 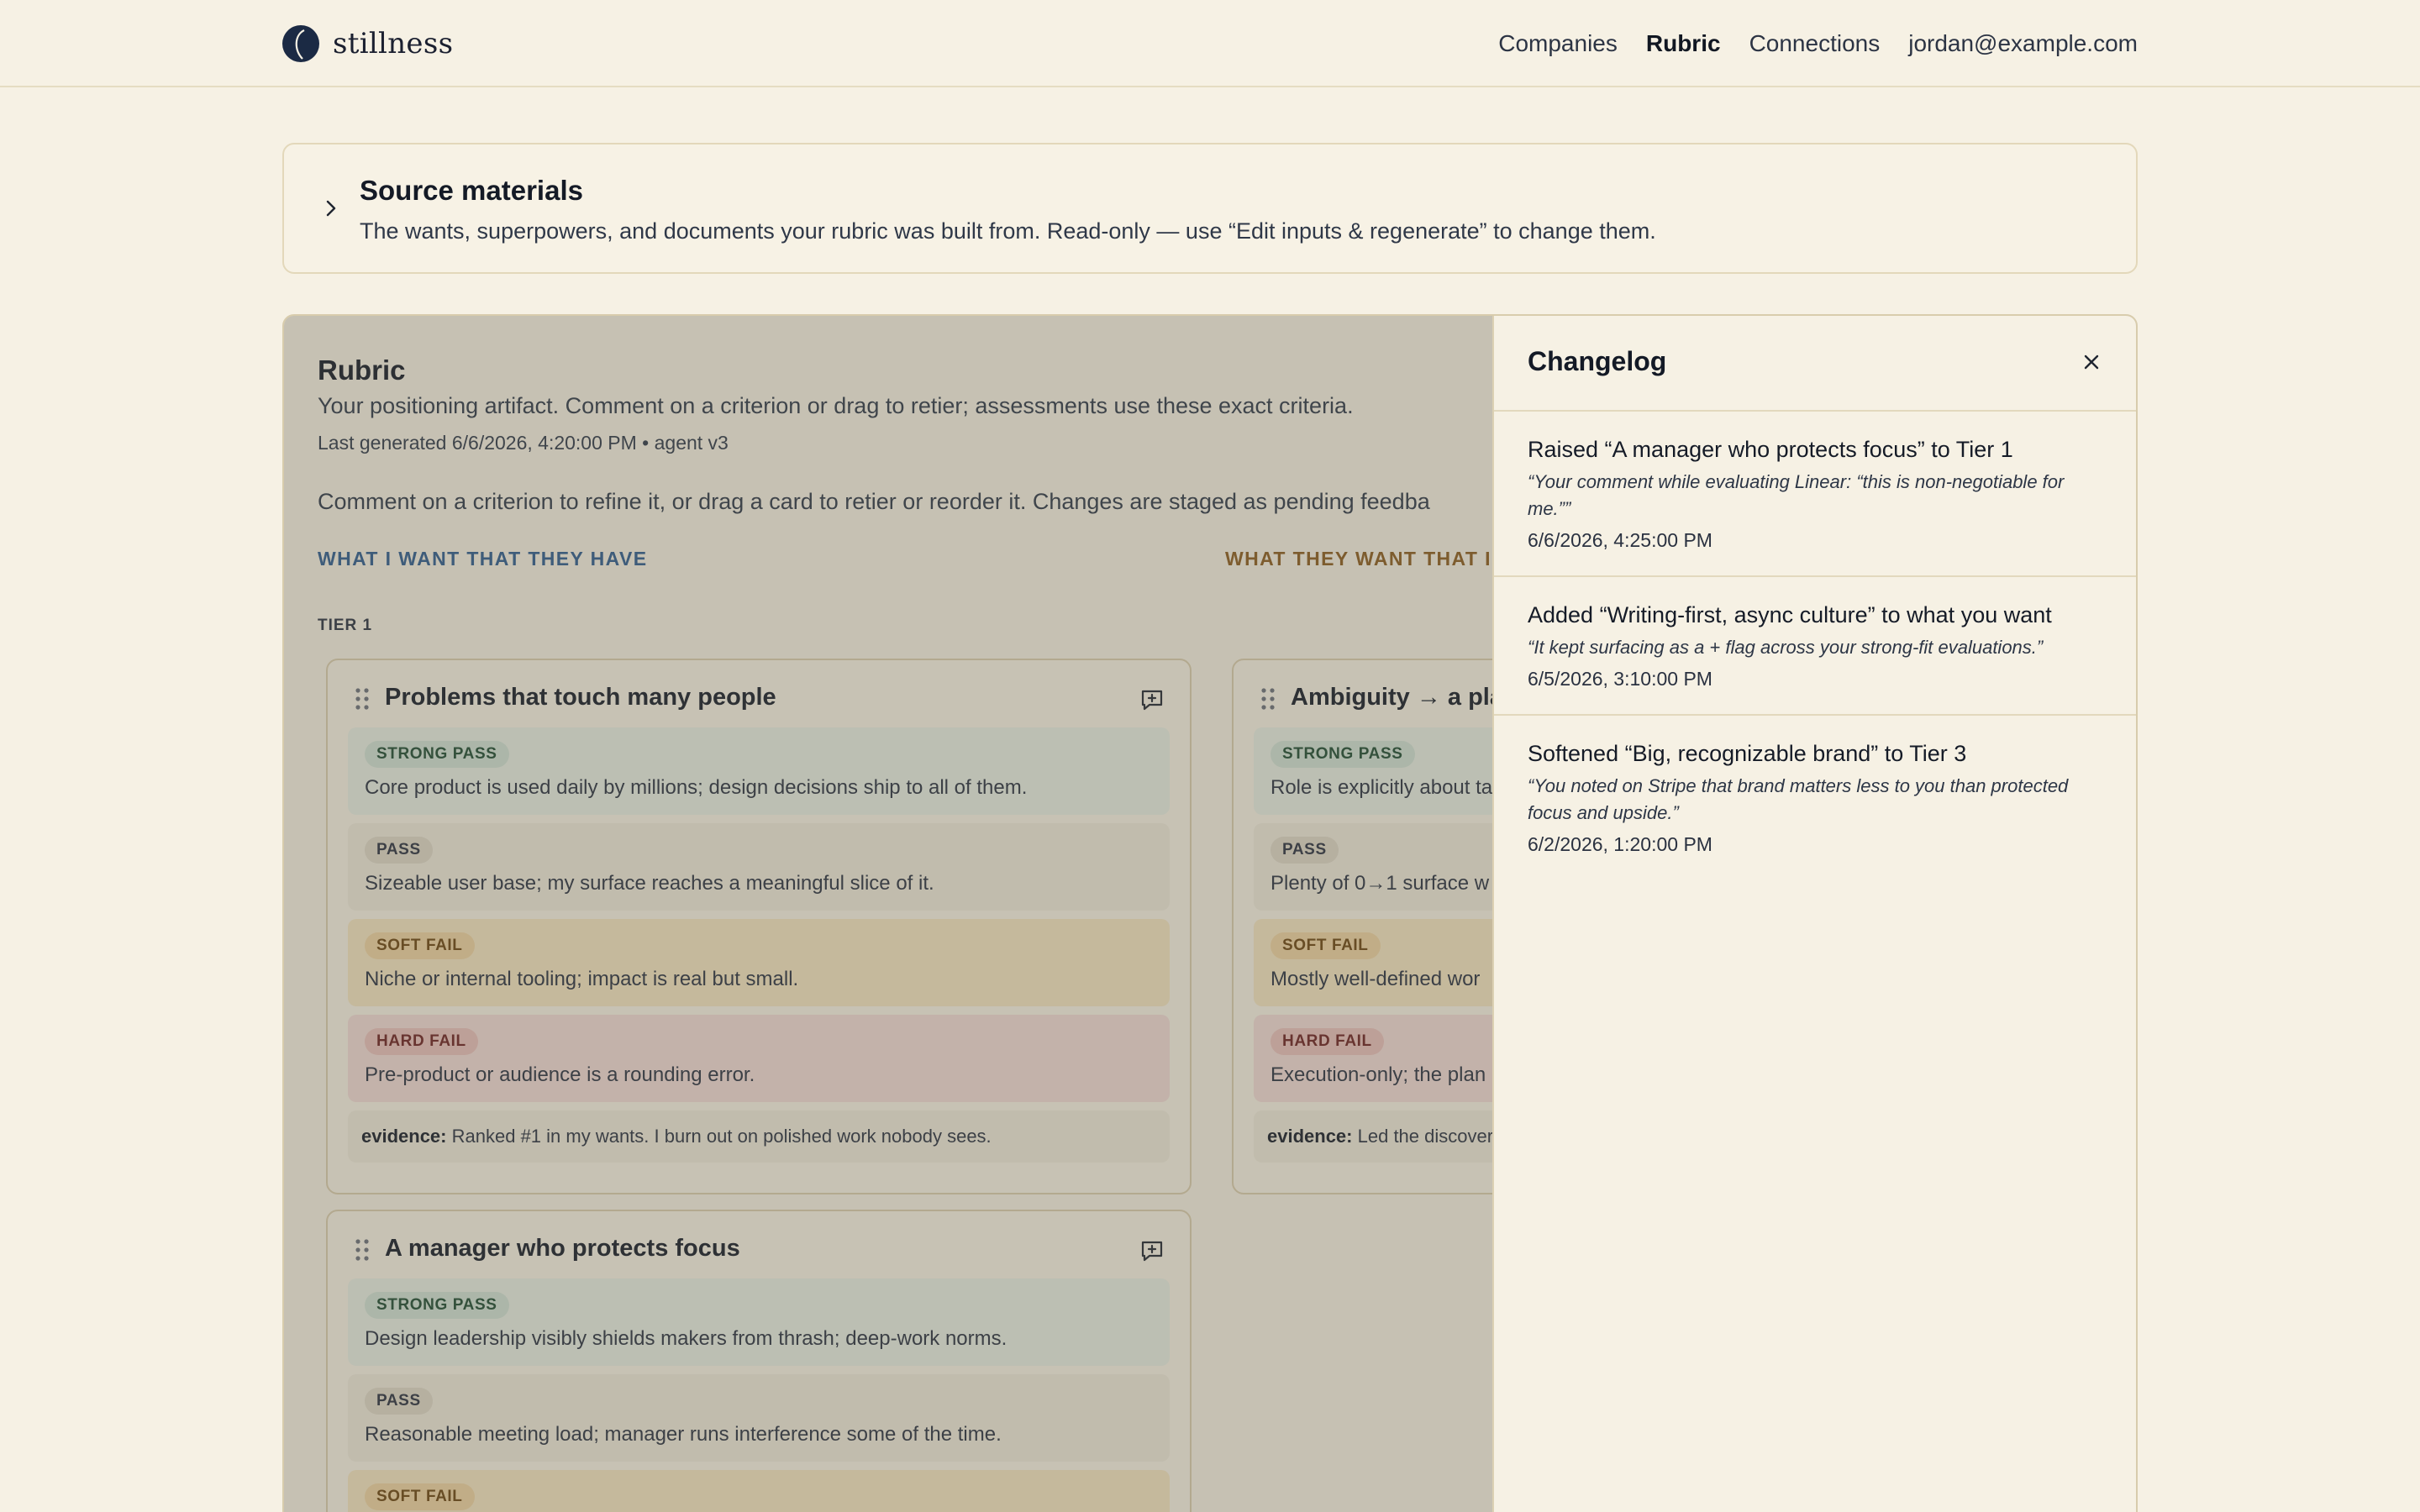 What do you see at coordinates (1620, 540) in the screenshot?
I see `changelog-item-date: 6/6/2026, 4:25:00 PM` at bounding box center [1620, 540].